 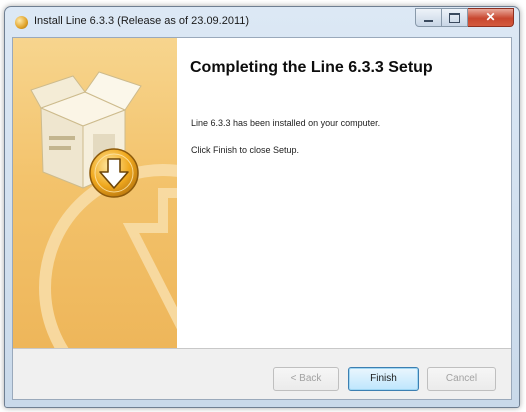 I want to click on button-bar: < Back Finish Cancel, so click(x=262, y=373).